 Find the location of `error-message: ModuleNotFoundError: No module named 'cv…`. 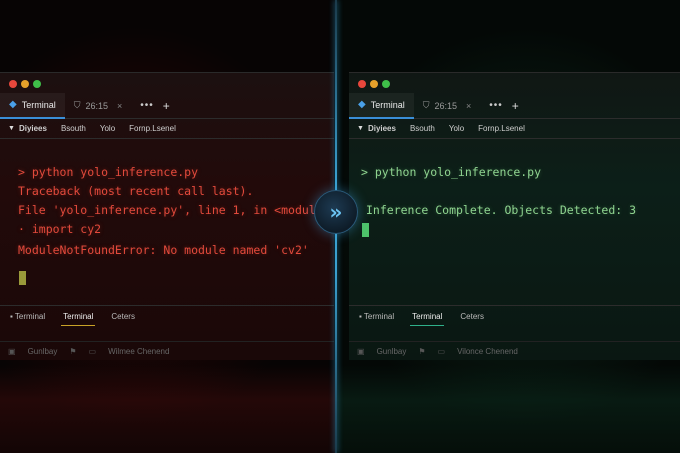

error-message: ModuleNotFoundError: No module named 'cv… is located at coordinates (163, 250).